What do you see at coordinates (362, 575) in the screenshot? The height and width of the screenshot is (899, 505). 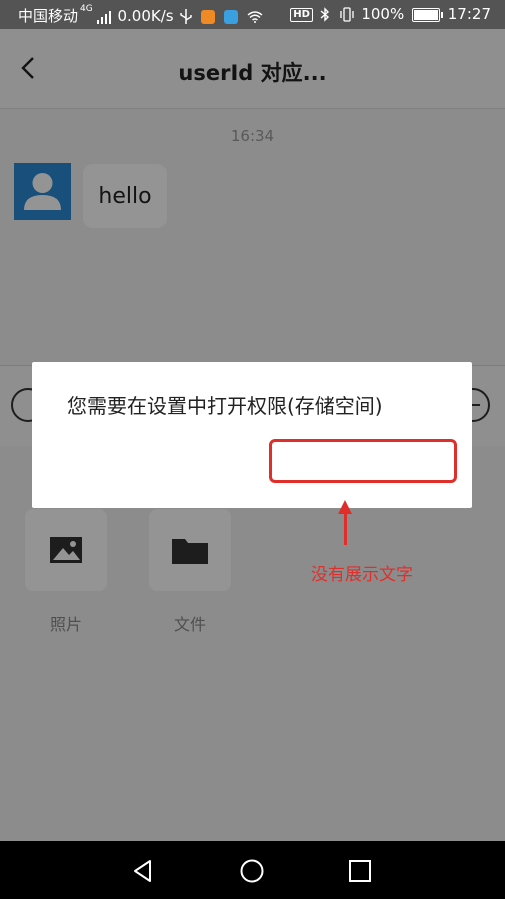 I see `annotation-text: 没有展示文字` at bounding box center [362, 575].